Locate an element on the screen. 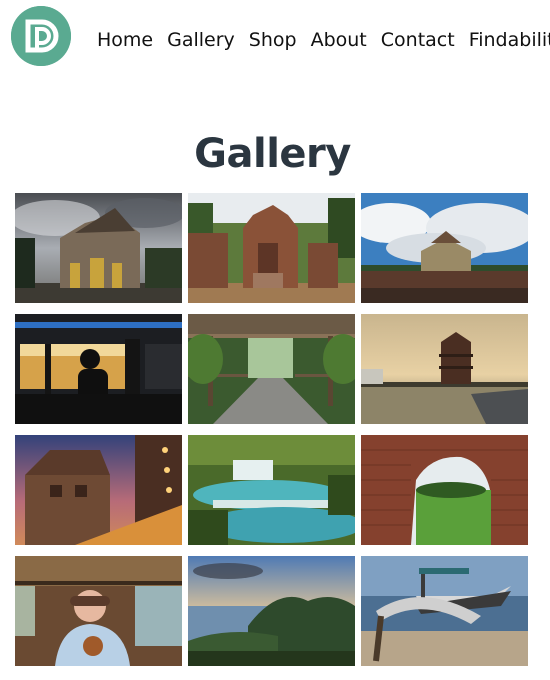 The image size is (550, 680). child-boat-photo-image is located at coordinates (98, 611).